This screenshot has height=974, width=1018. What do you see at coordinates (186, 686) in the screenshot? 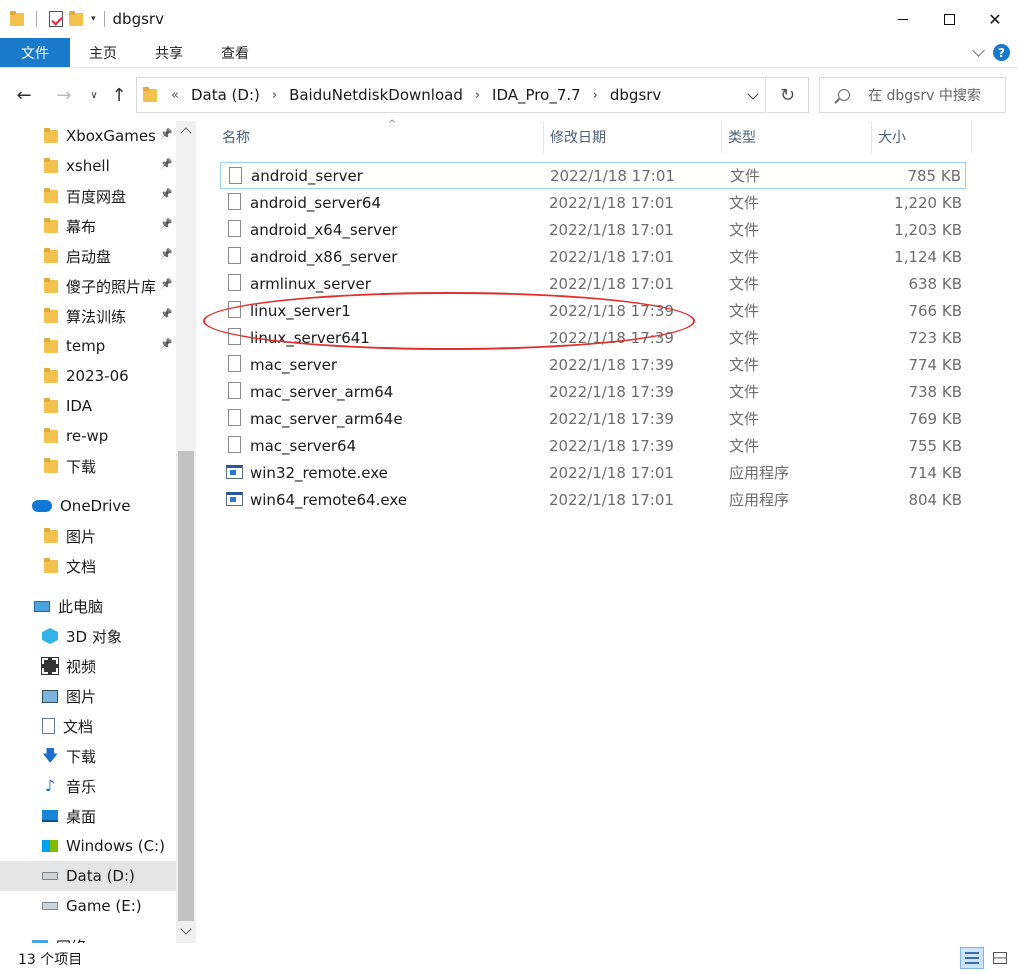
I see `scrollbar-thumb` at bounding box center [186, 686].